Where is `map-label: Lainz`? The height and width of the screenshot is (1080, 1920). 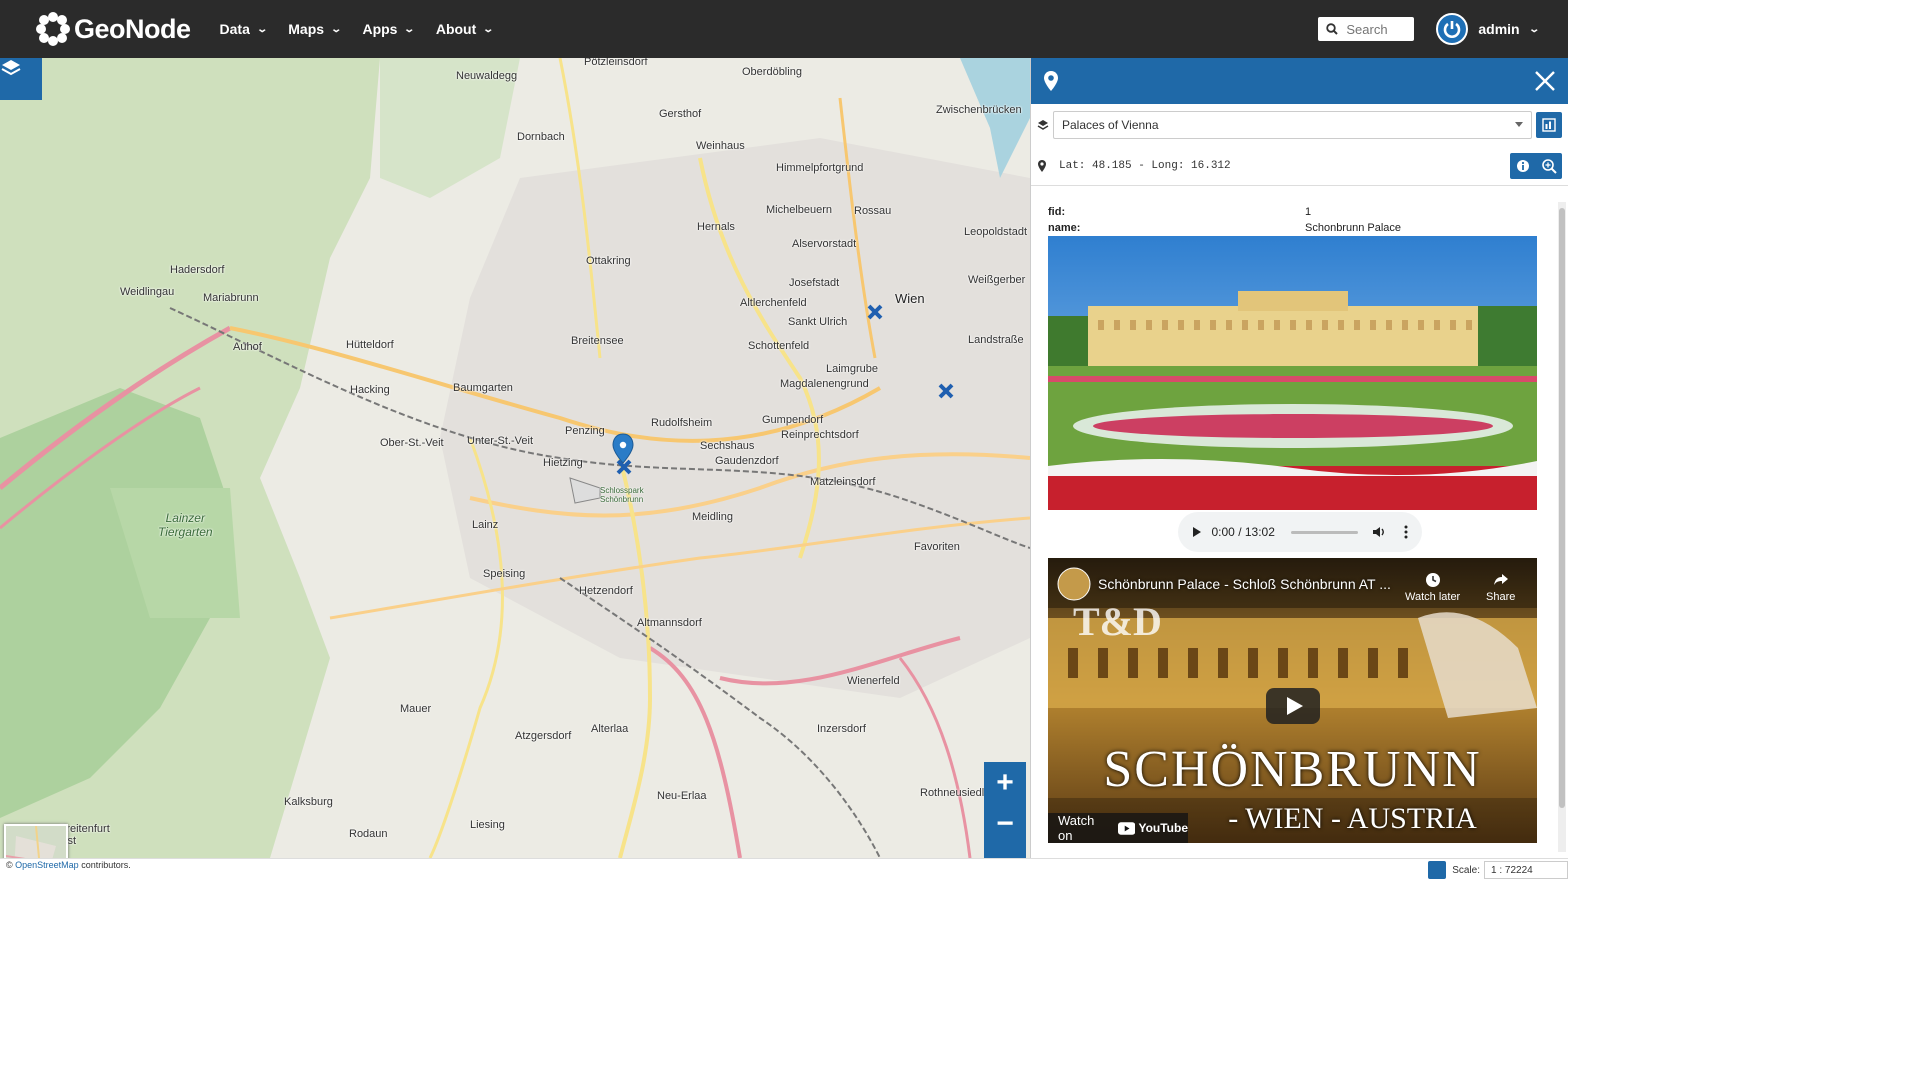 map-label: Lainz is located at coordinates (485, 525).